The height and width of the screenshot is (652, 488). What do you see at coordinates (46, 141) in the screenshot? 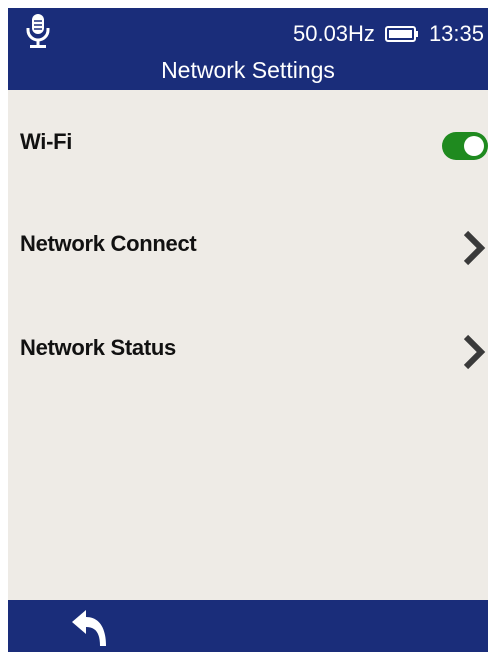
I see `wifi-label: Wi-Fi` at bounding box center [46, 141].